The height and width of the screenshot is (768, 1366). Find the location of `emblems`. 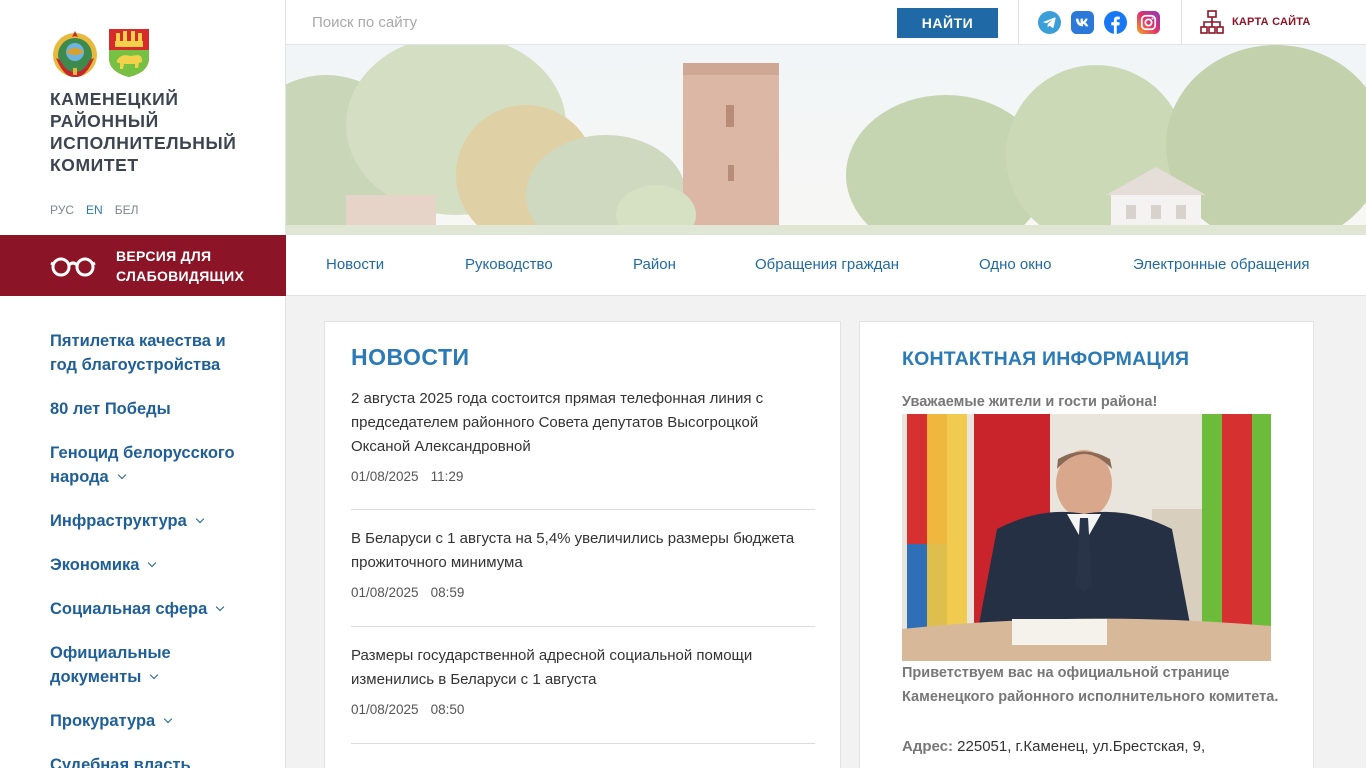

emblems is located at coordinates (100, 54).